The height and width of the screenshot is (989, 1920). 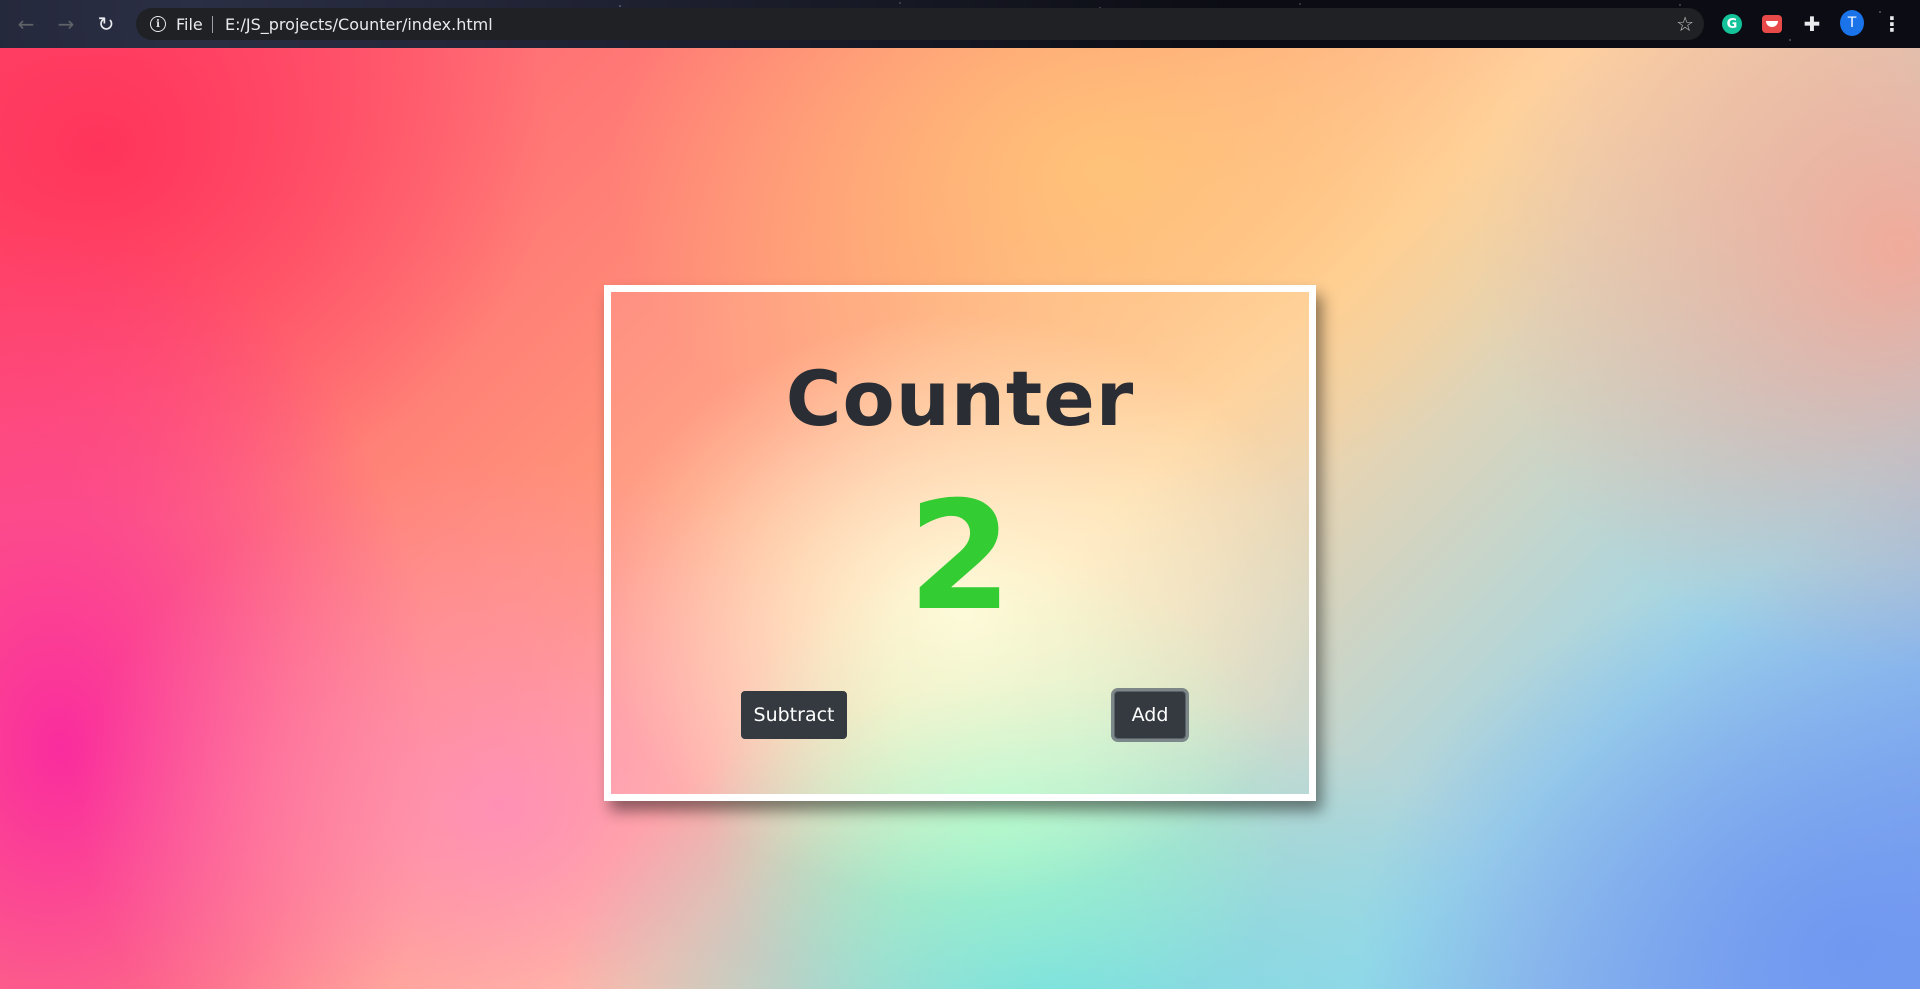 I want to click on menu-dots-icon: ⋮, so click(x=1892, y=24).